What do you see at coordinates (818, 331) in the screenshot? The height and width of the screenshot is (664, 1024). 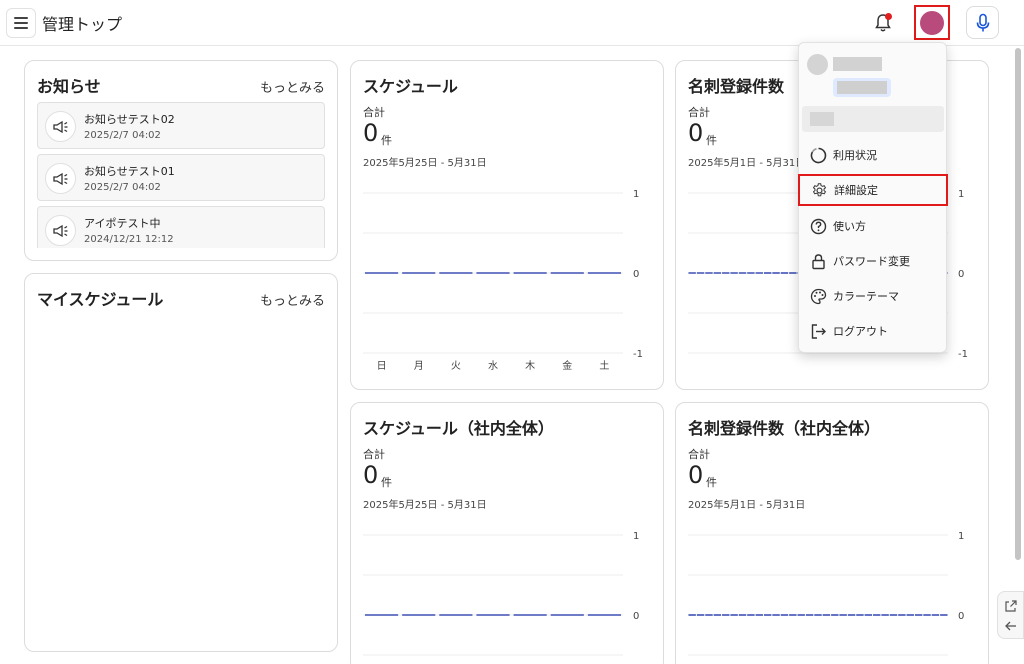 I see `logout-icon` at bounding box center [818, 331].